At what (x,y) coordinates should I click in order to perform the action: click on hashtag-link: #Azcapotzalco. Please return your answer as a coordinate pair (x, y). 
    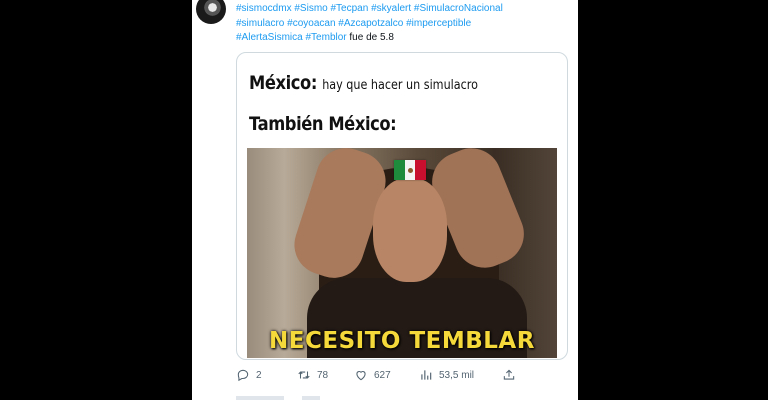
    Looking at the image, I should click on (370, 23).